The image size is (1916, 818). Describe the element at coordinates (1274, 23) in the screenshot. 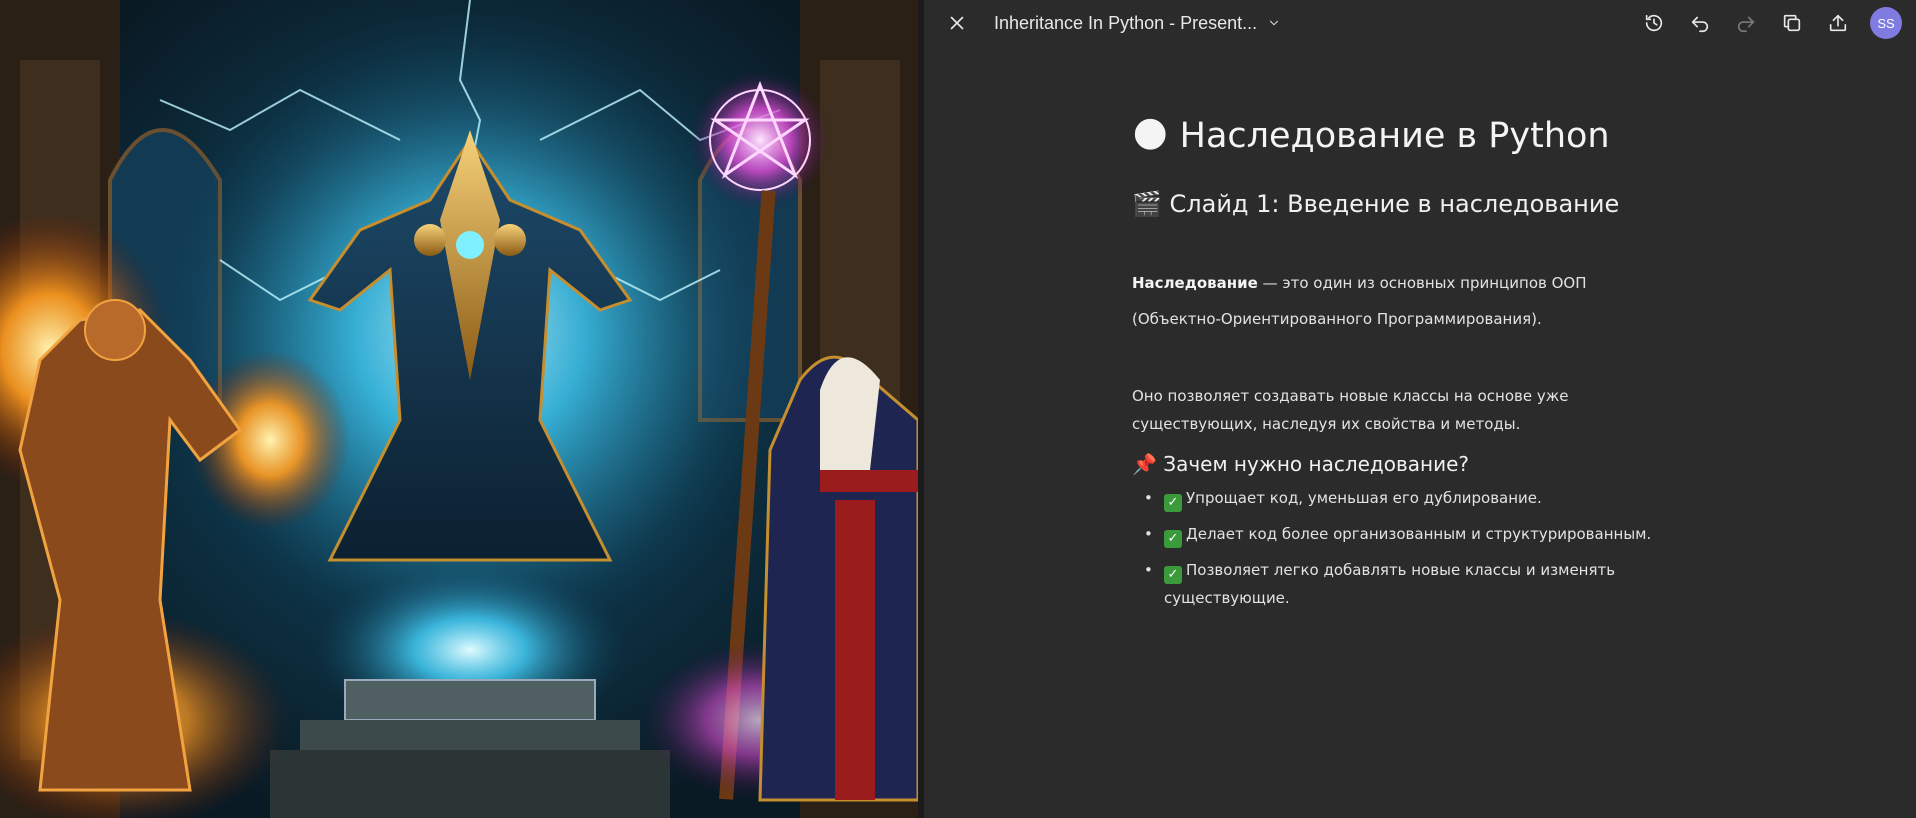

I see `chevron-down-icon` at that location.